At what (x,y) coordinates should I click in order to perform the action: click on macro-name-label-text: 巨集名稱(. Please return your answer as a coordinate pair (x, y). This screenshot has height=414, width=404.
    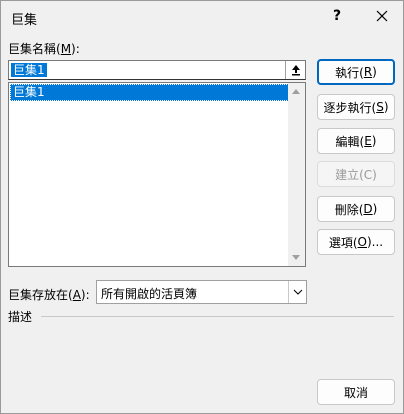
    Looking at the image, I should click on (34, 49).